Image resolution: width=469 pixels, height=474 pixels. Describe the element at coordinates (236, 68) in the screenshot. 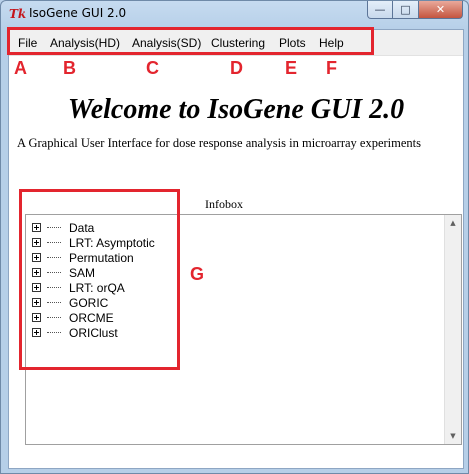

I see `annotation-label-d: D` at that location.